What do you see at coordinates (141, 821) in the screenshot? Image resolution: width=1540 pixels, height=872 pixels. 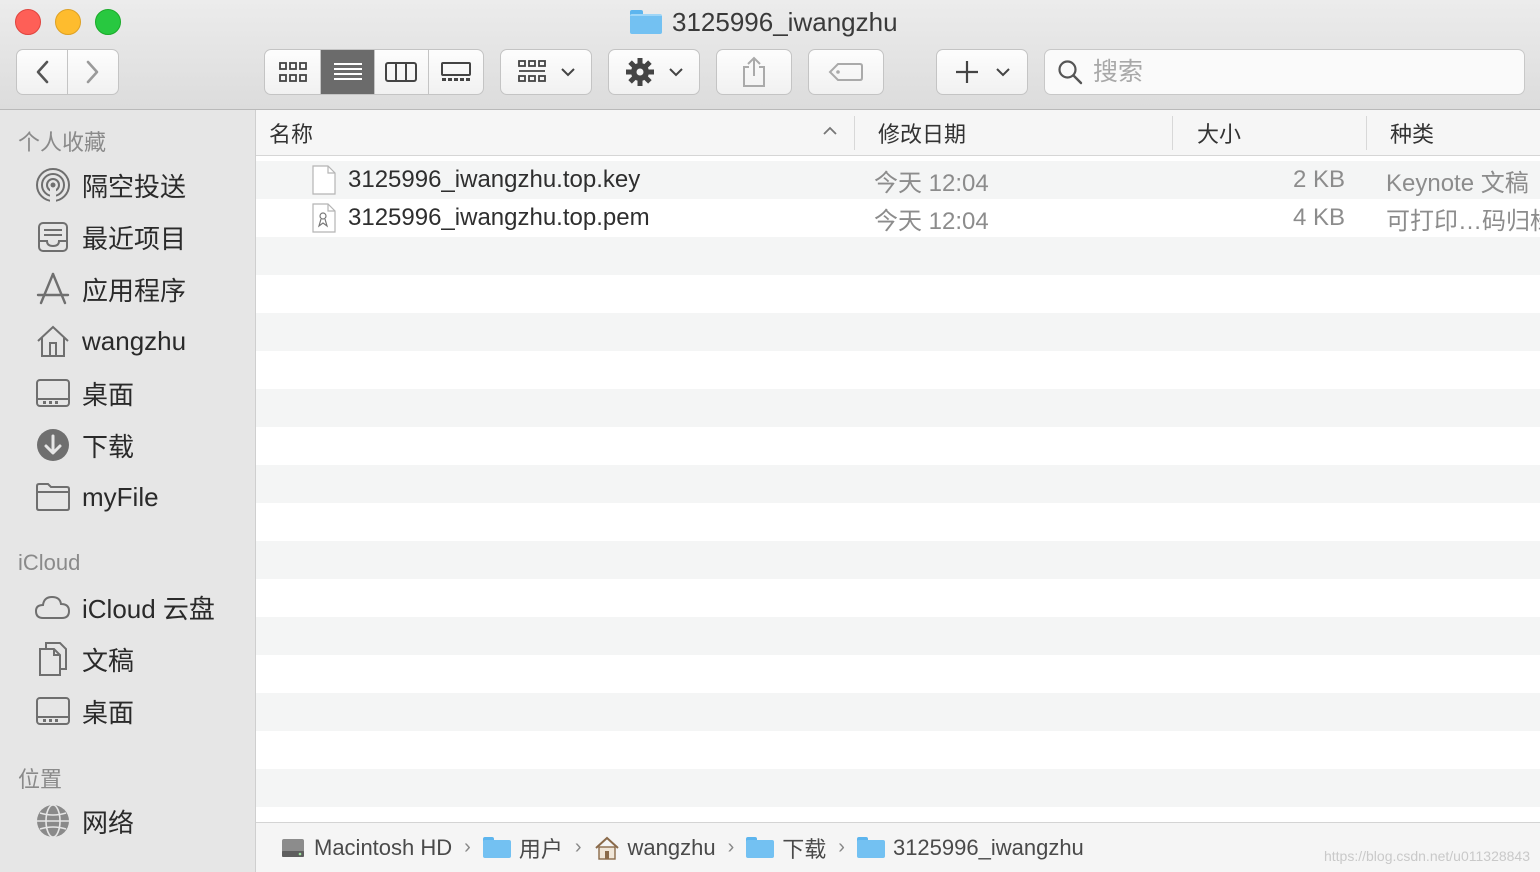 I see `sidebar-item-network: 网络` at bounding box center [141, 821].